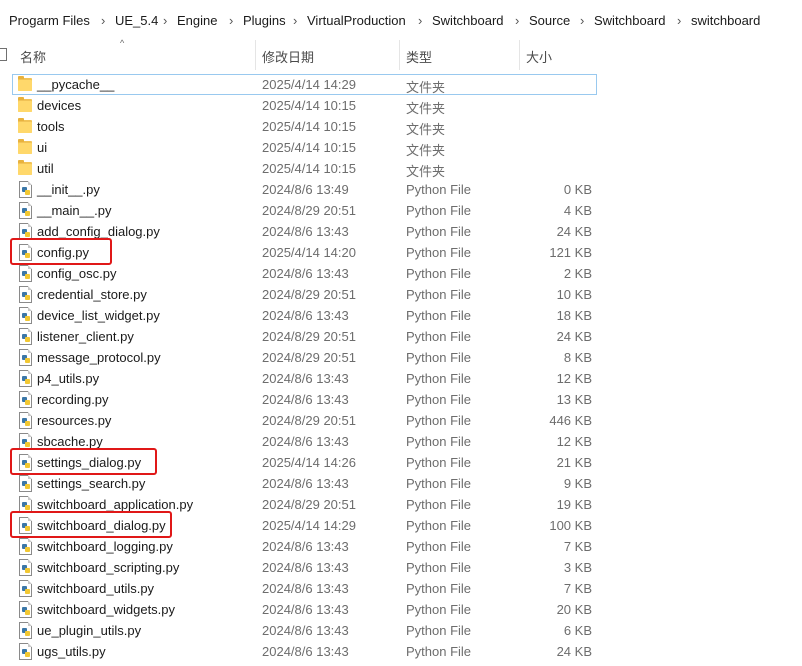 This screenshot has width=802, height=666. Describe the element at coordinates (574, 609) in the screenshot. I see `file-size: 20 KB` at that location.